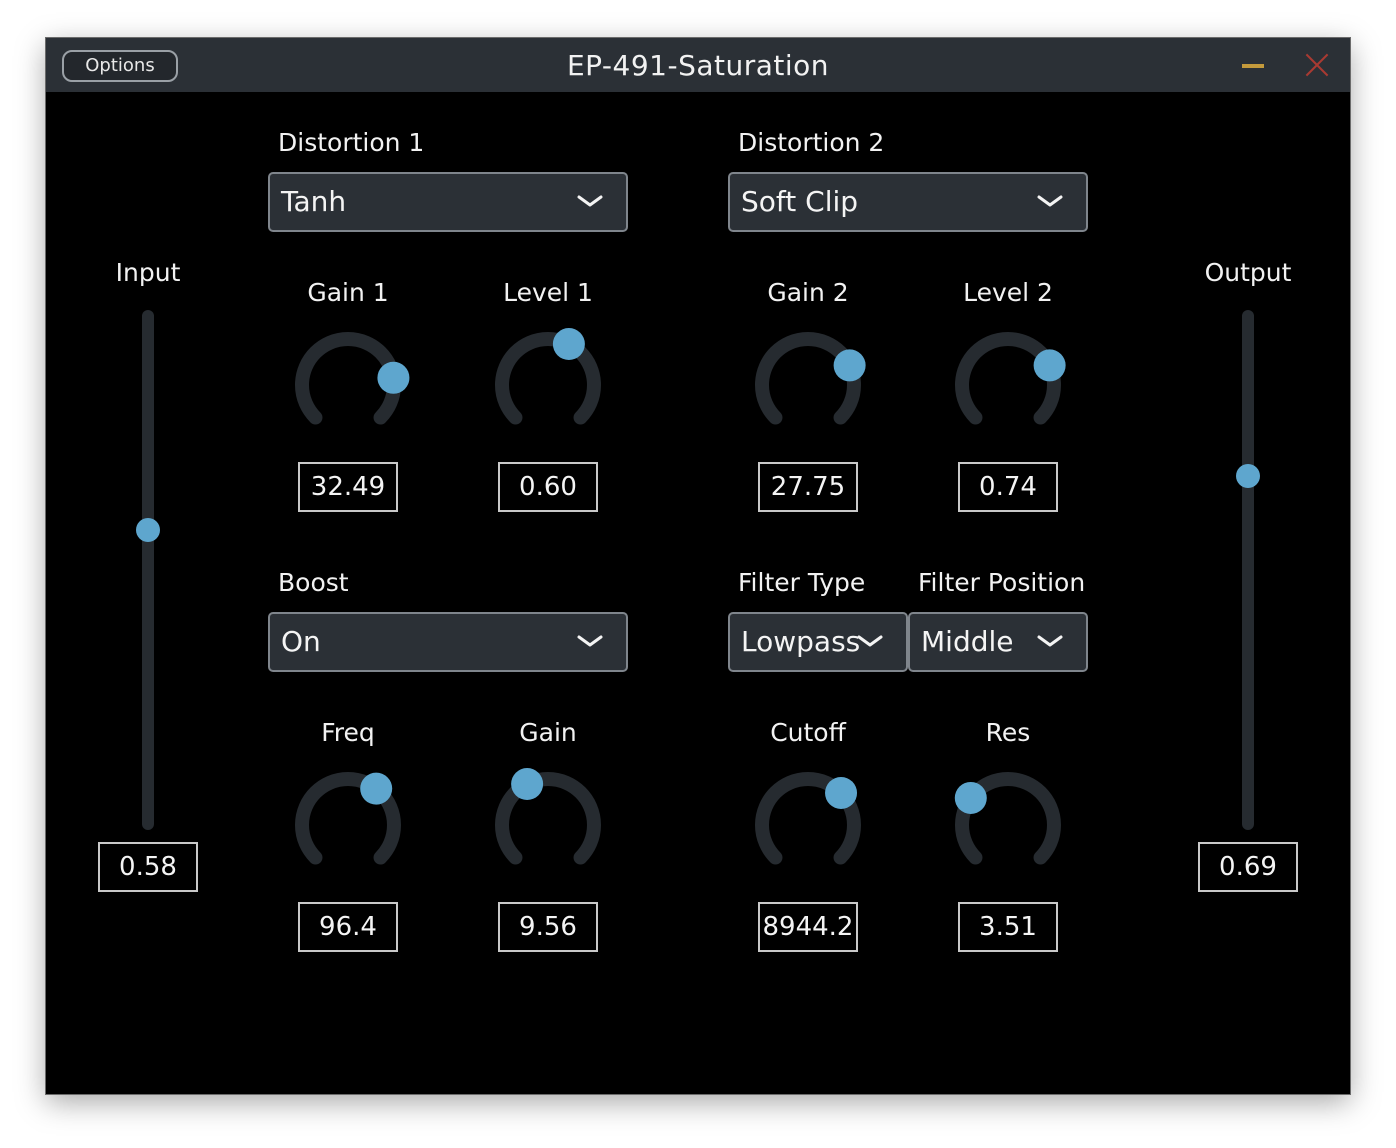  I want to click on res-value-field: 3.51, so click(1008, 927).